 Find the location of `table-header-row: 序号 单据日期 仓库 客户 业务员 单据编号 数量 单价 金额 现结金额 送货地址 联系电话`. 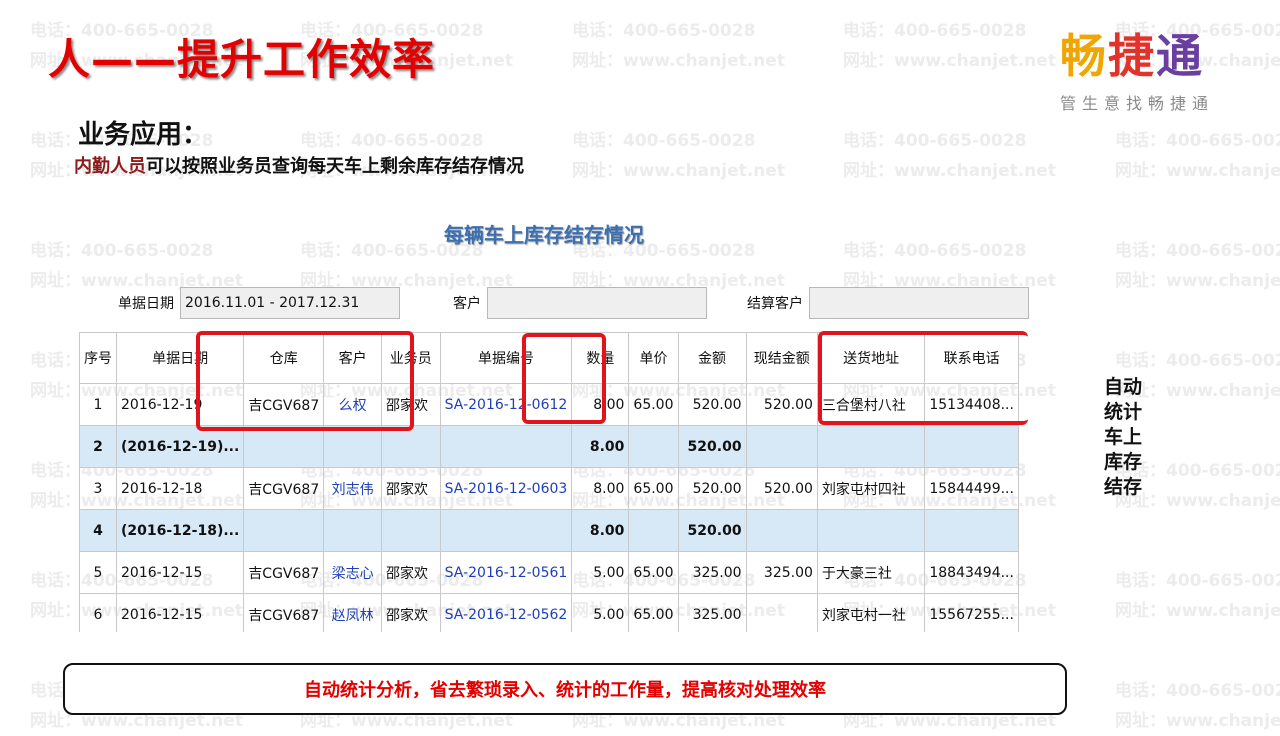

table-header-row: 序号 单据日期 仓库 客户 业务员 单据编号 数量 单价 金额 现结金额 送货地址 联系电话 is located at coordinates (549, 358).